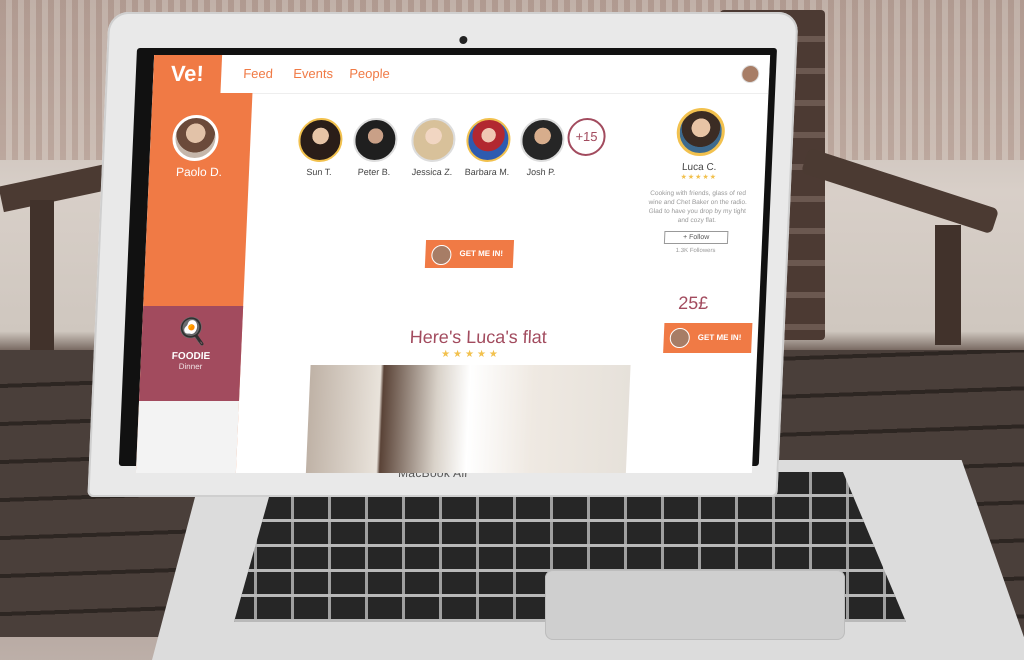 This screenshot has height=660, width=1024. What do you see at coordinates (471, 354) in the screenshot?
I see `flat-rating-stars: ★★★★★` at bounding box center [471, 354].